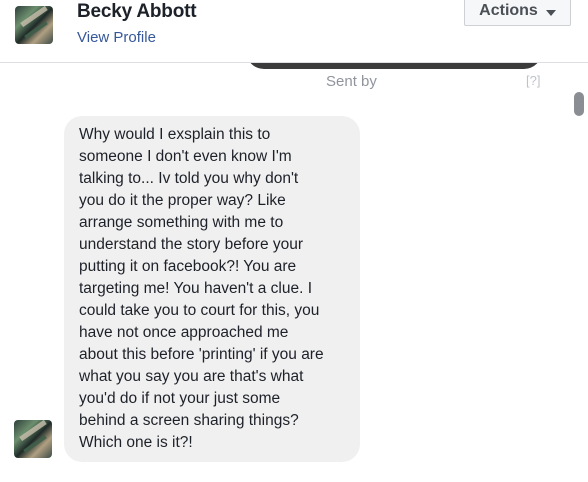 The width and height of the screenshot is (588, 482). Describe the element at coordinates (351, 81) in the screenshot. I see `sent-by-label: Sent by` at that location.